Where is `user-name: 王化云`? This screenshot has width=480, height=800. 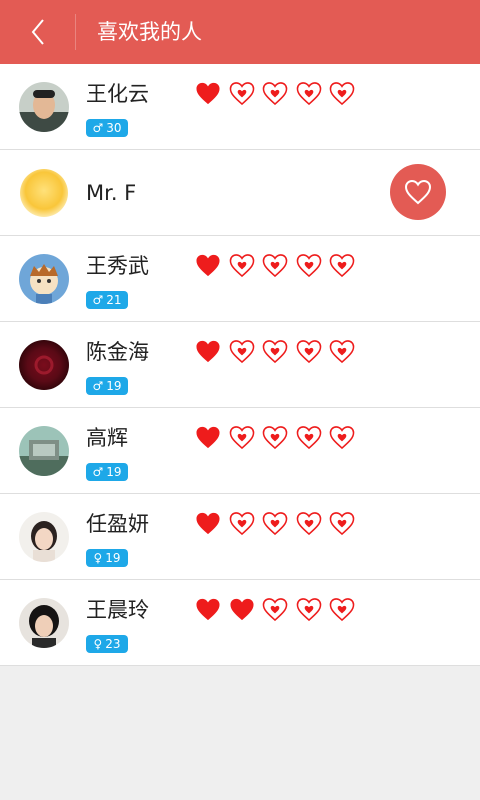 user-name: 王化云 is located at coordinates (117, 94).